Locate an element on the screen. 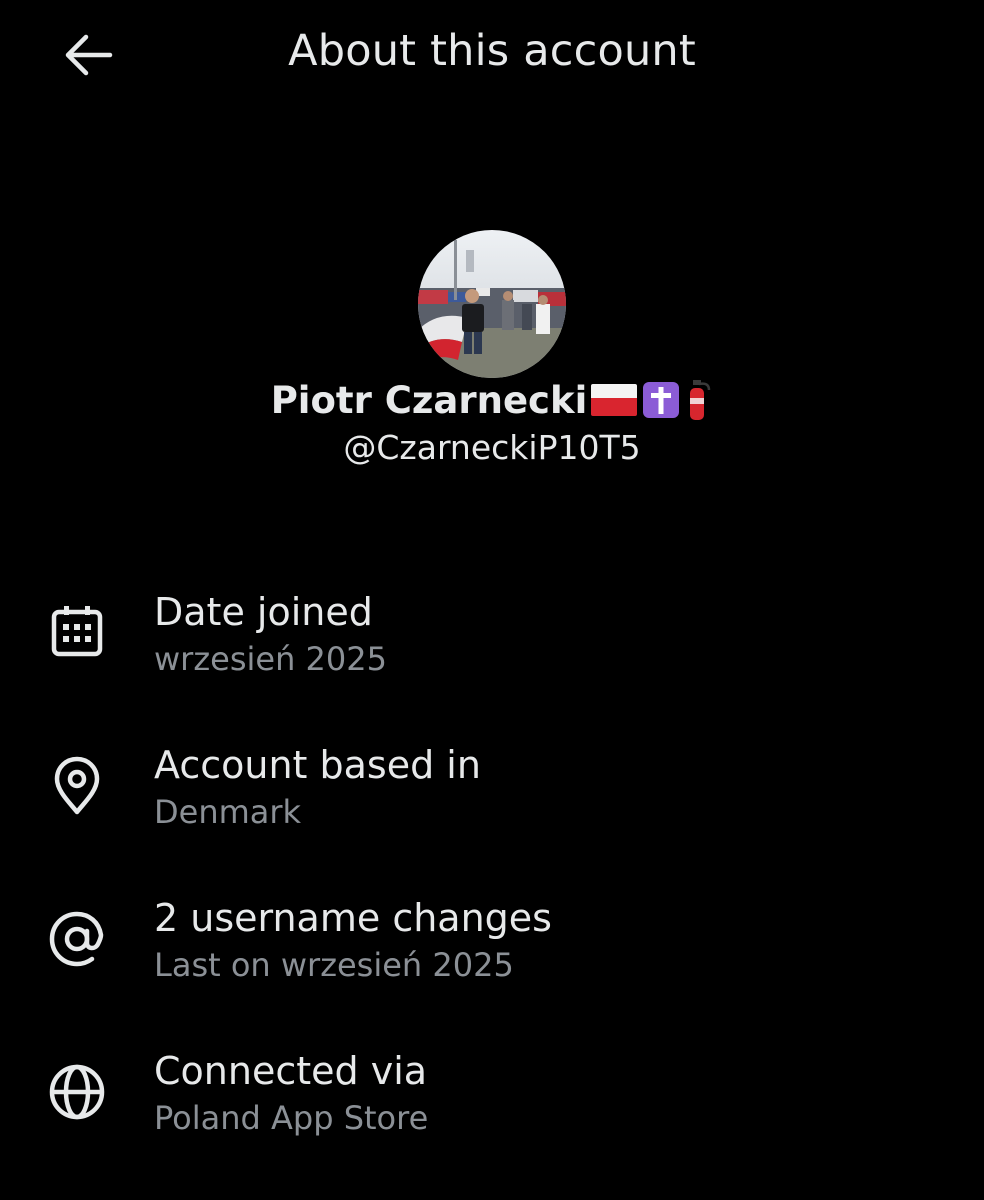  connected-via-label: Connected via is located at coordinates (291, 1071).